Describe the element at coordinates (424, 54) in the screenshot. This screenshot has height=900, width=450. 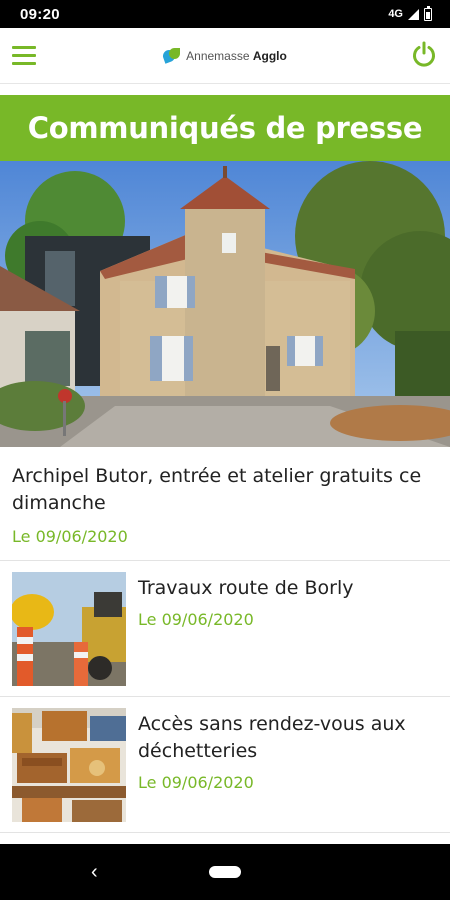
I see `power-icon` at that location.